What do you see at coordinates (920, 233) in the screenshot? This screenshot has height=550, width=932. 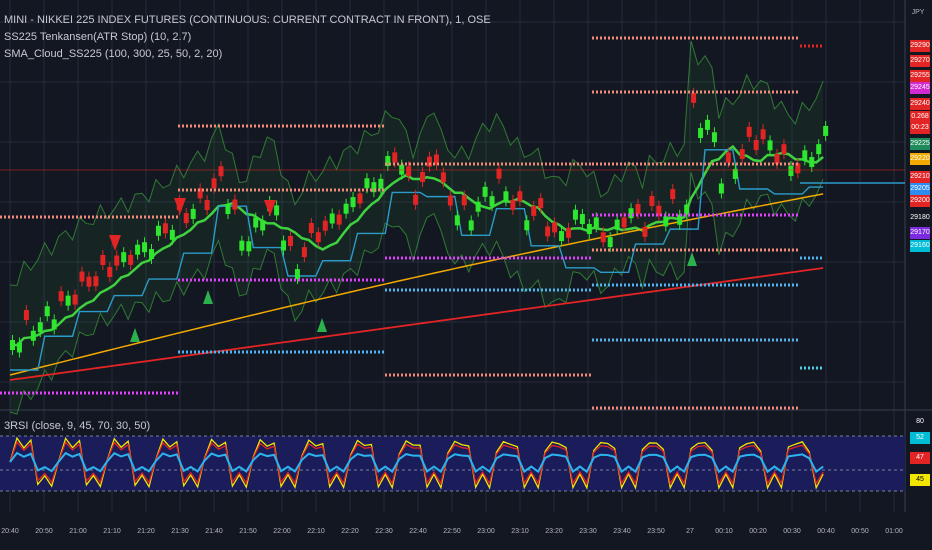 I see `price-axis-label: 29170` at bounding box center [920, 233].